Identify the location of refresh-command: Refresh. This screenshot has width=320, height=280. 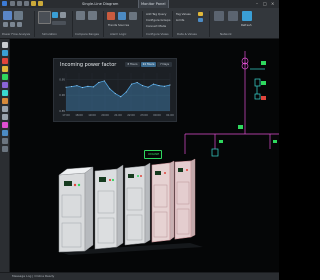
(246, 25).